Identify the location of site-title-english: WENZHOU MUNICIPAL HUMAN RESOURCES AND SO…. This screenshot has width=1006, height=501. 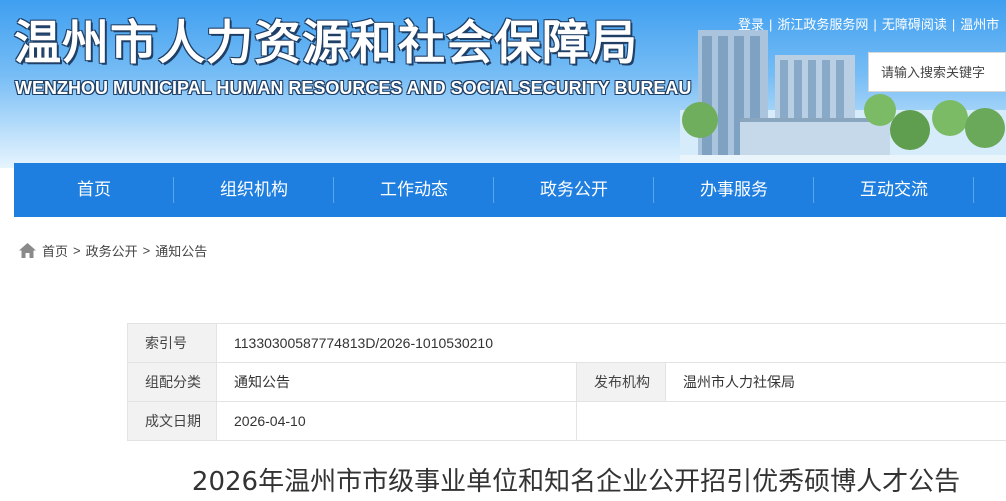
(353, 88).